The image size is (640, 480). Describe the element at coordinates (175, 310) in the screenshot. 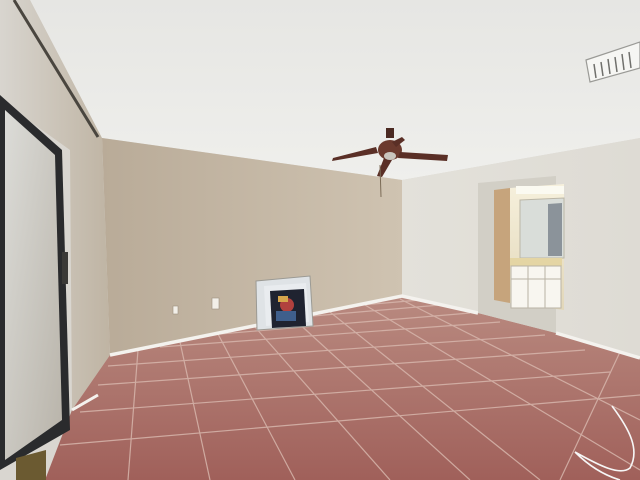

I see `wall-outlet-low` at that location.